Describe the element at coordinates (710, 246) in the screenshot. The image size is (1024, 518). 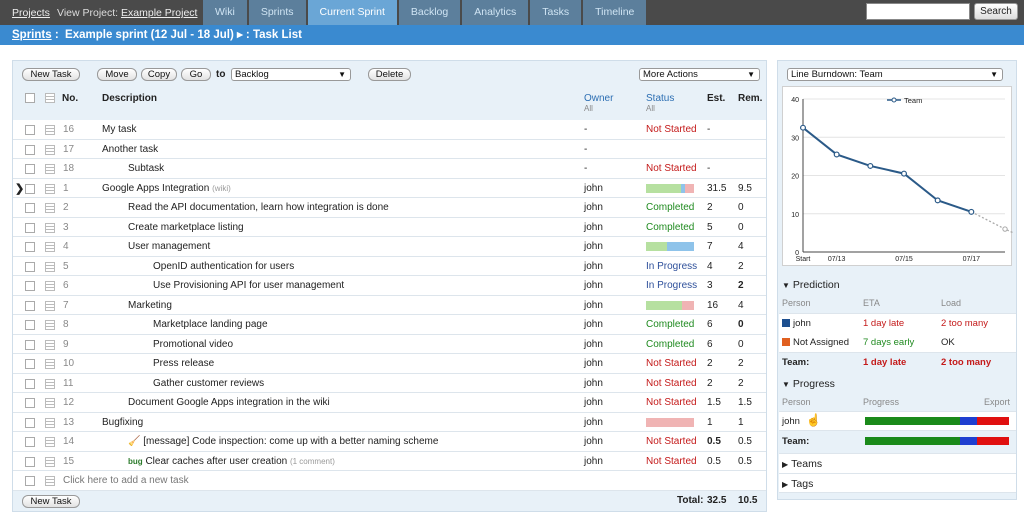
I see `task-est: 7` at that location.